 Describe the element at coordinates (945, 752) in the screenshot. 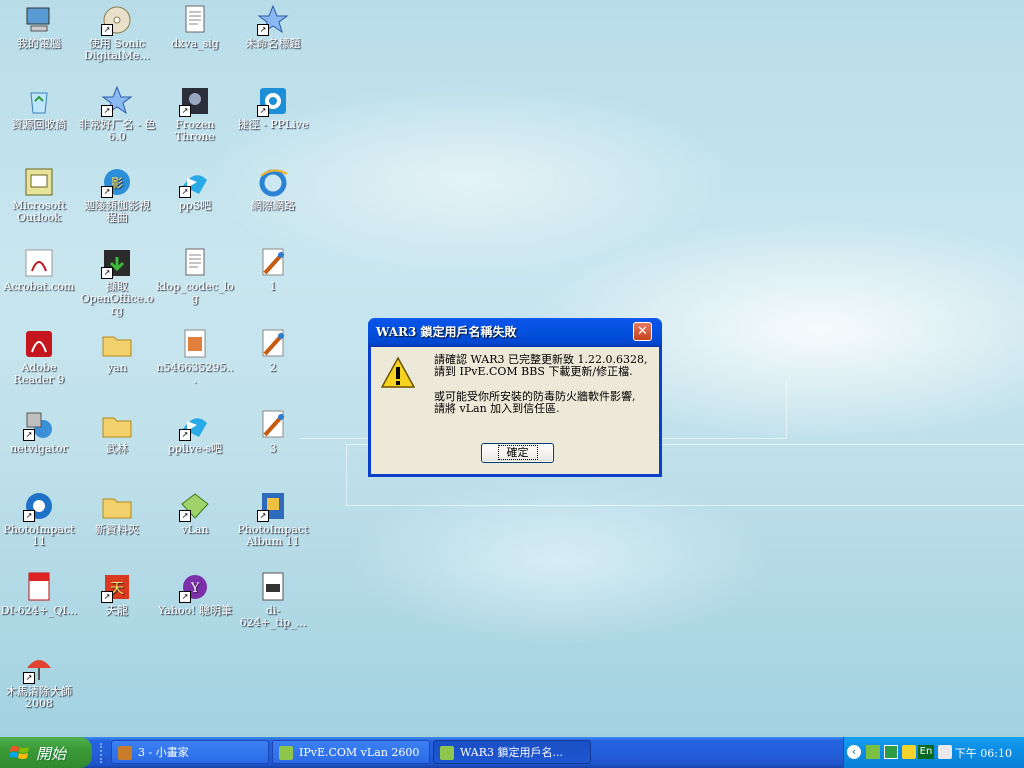

I see `ime-icon` at that location.